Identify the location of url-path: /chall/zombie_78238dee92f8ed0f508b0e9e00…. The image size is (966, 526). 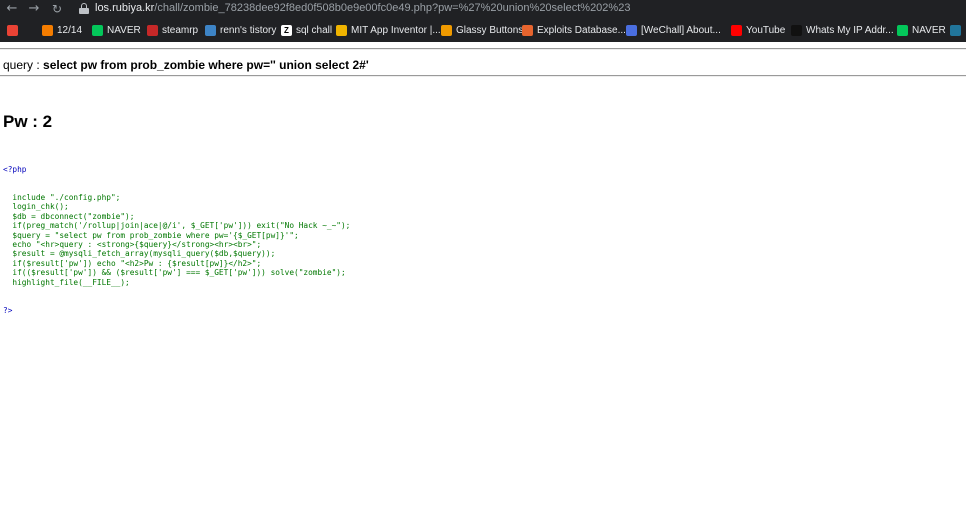
(392, 8).